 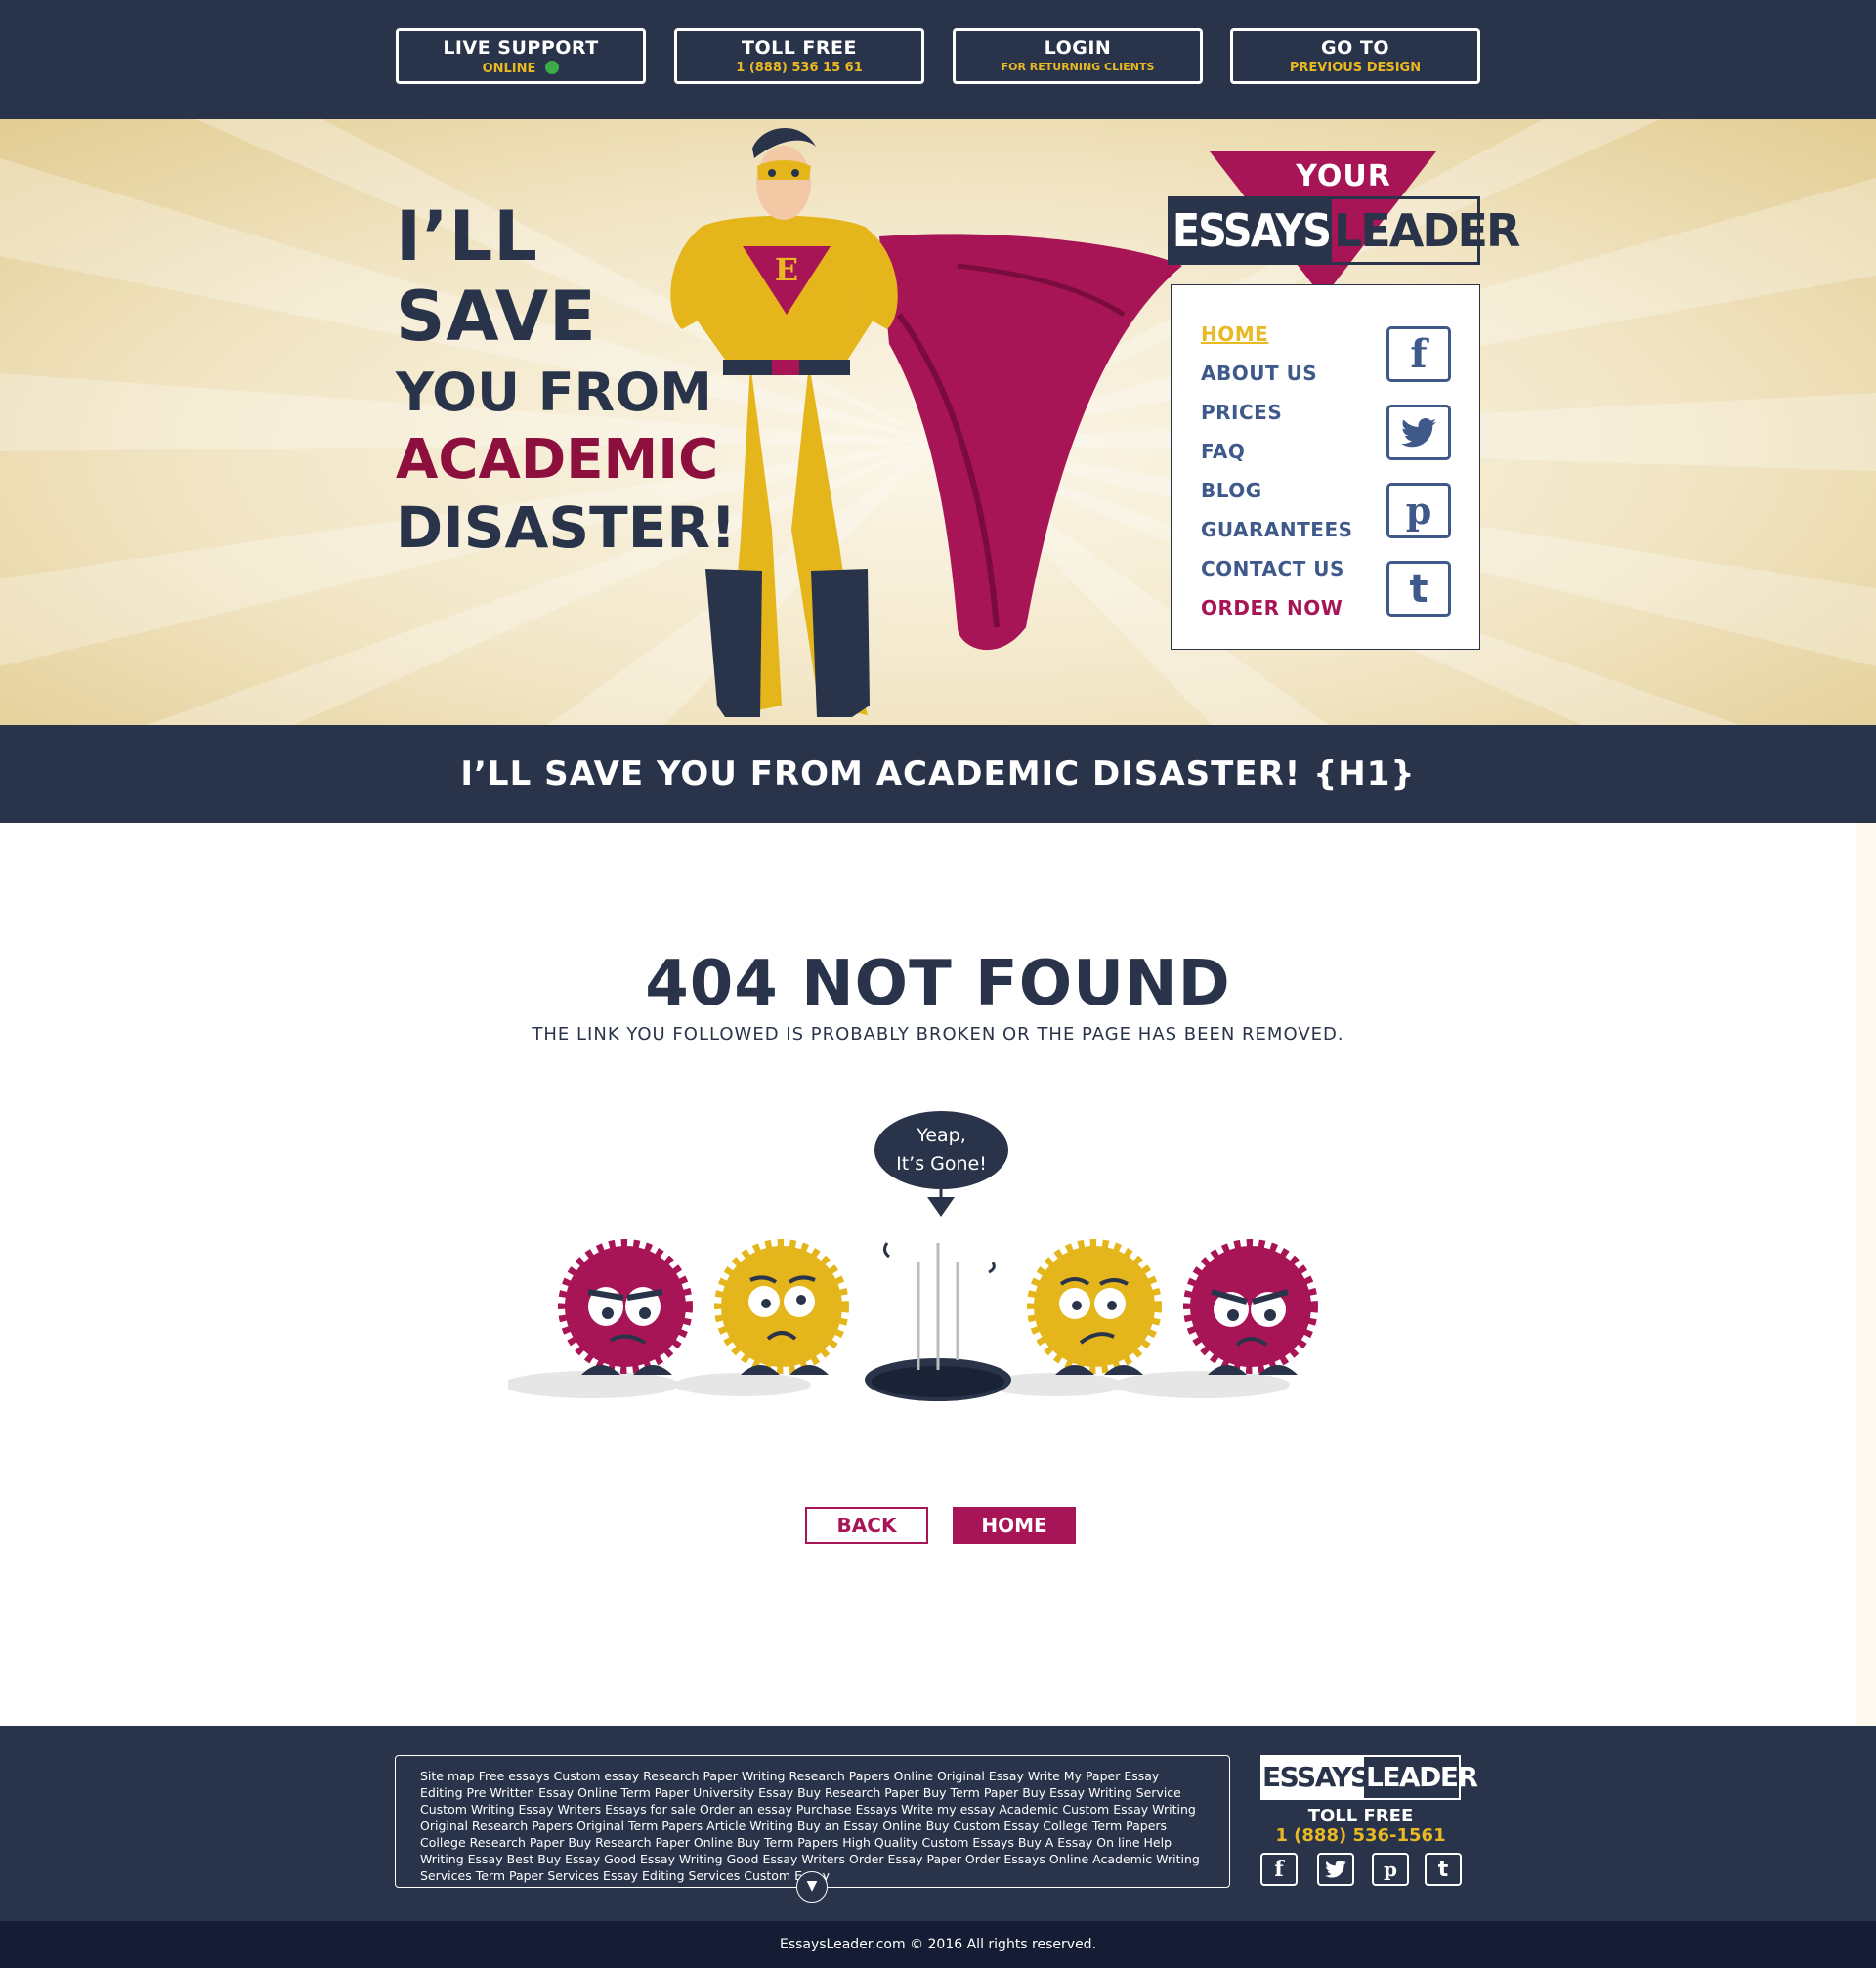 What do you see at coordinates (1094, 1307) in the screenshot?
I see `yellow-creature-right` at bounding box center [1094, 1307].